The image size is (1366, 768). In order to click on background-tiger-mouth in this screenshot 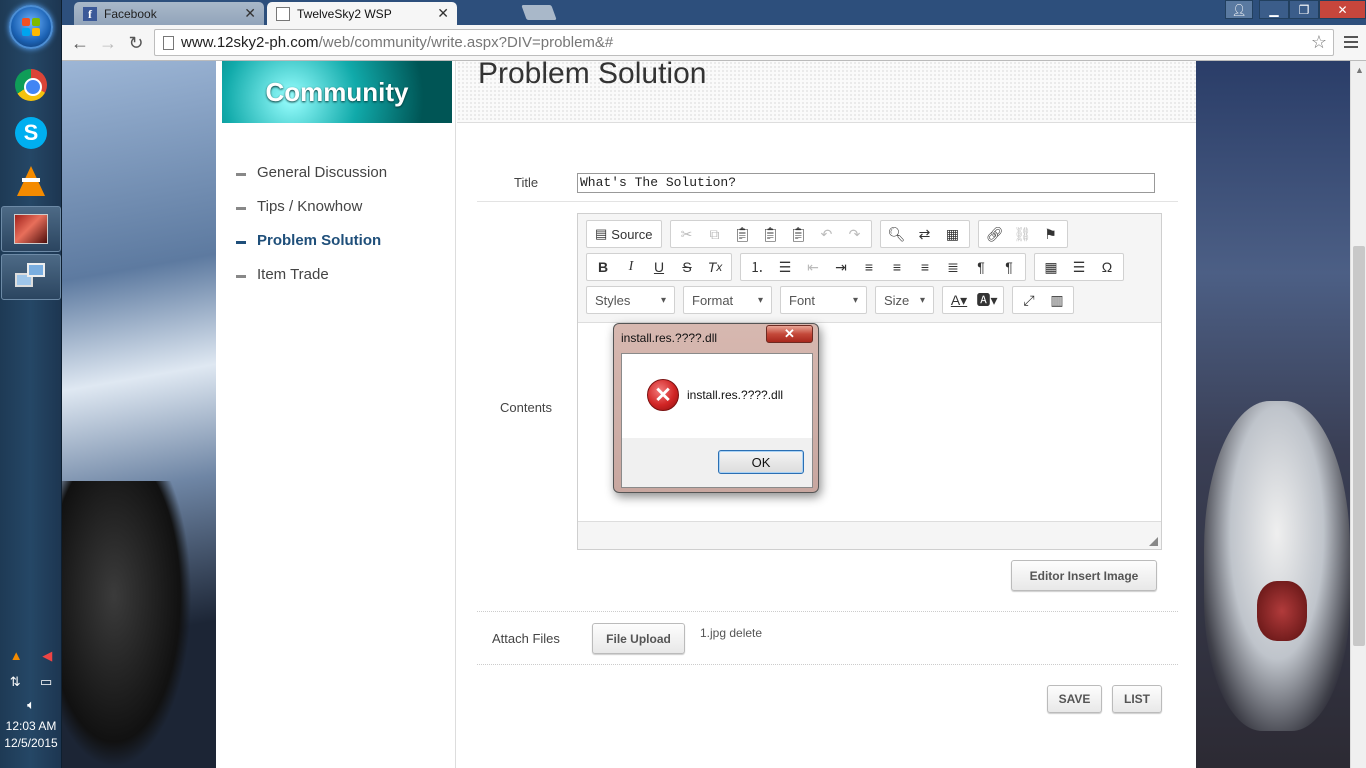, I will do `click(1282, 611)`.